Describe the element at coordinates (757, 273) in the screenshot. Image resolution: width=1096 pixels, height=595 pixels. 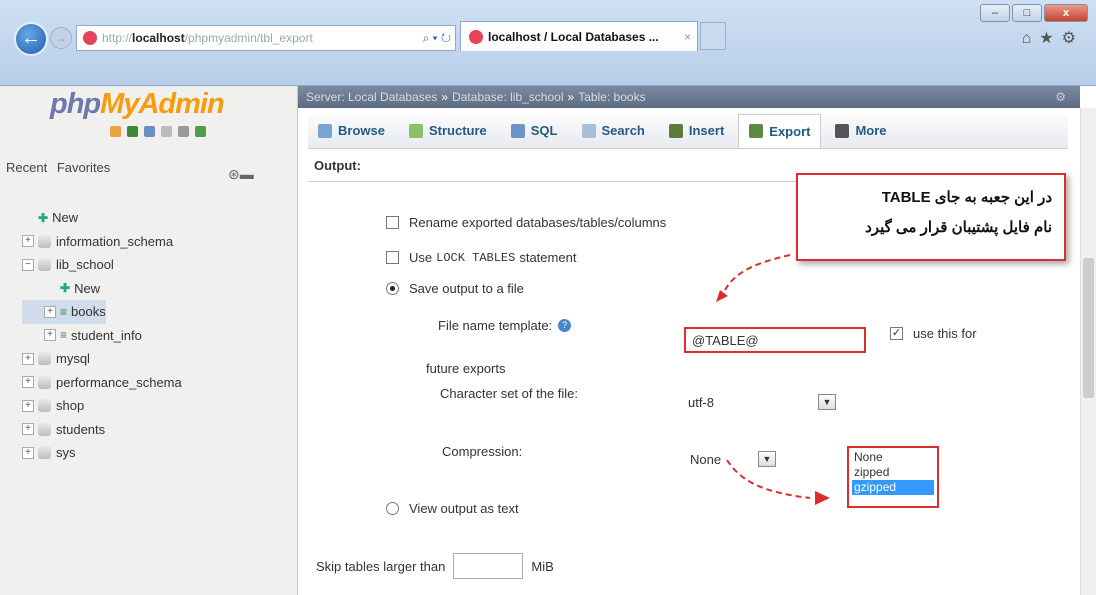
I see `arrow-to-filename` at that location.